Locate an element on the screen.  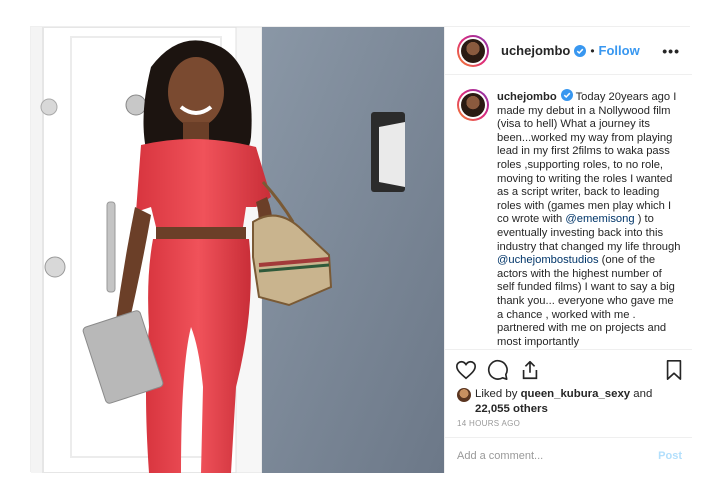
likes-prefix: Liked by is located at coordinates (498, 394).